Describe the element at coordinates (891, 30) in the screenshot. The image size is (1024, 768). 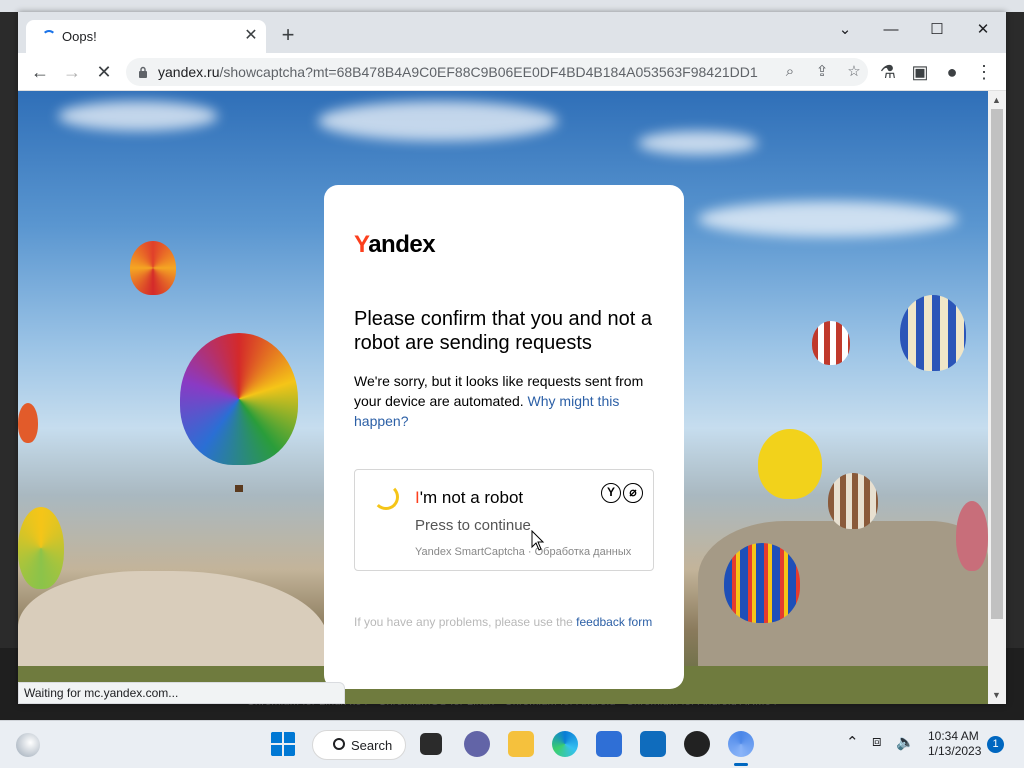
I see `minimize-button: —` at that location.